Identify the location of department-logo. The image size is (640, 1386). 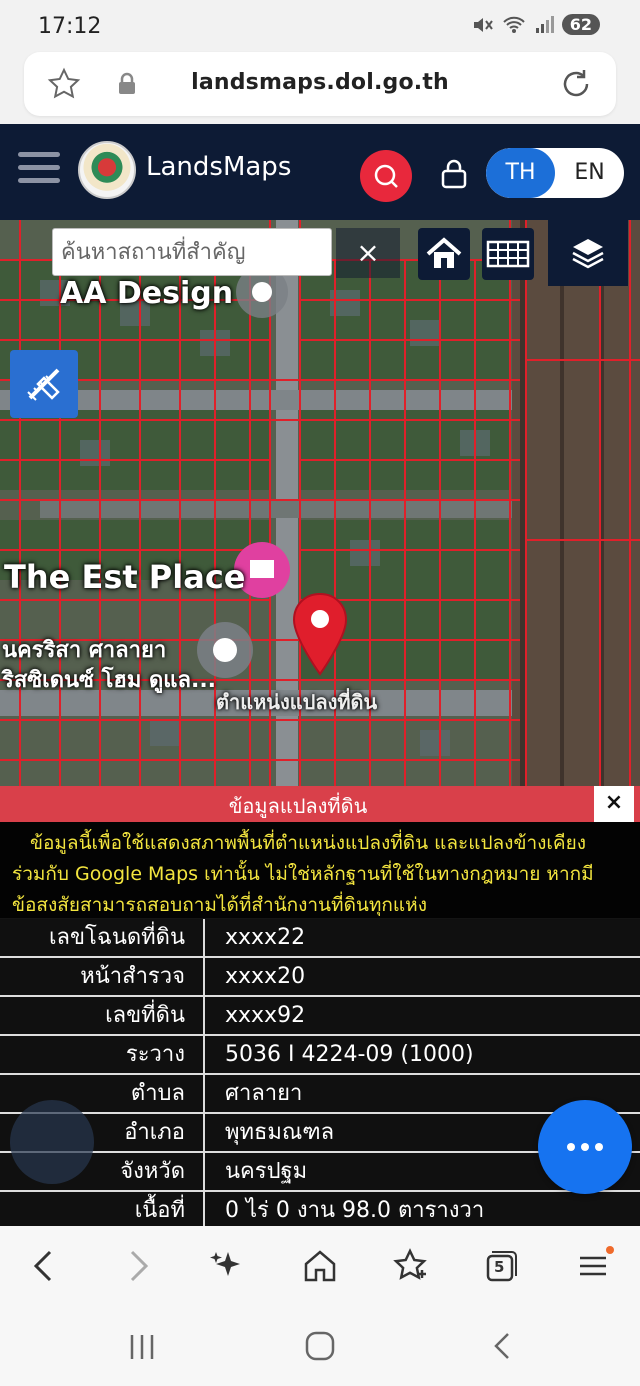
(107, 170).